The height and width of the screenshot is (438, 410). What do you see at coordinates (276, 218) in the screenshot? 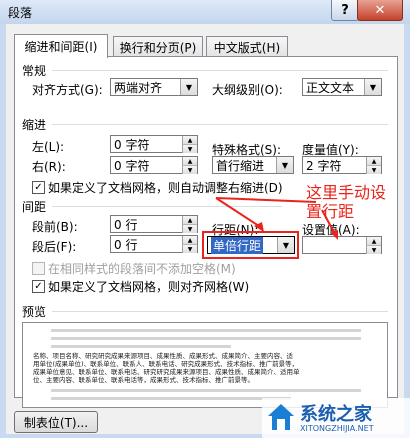
I see `annotation-arrows` at bounding box center [276, 218].